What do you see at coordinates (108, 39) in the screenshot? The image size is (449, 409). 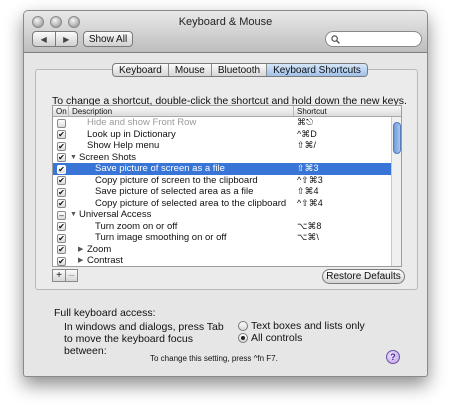 I see `show-all-button: Show All` at bounding box center [108, 39].